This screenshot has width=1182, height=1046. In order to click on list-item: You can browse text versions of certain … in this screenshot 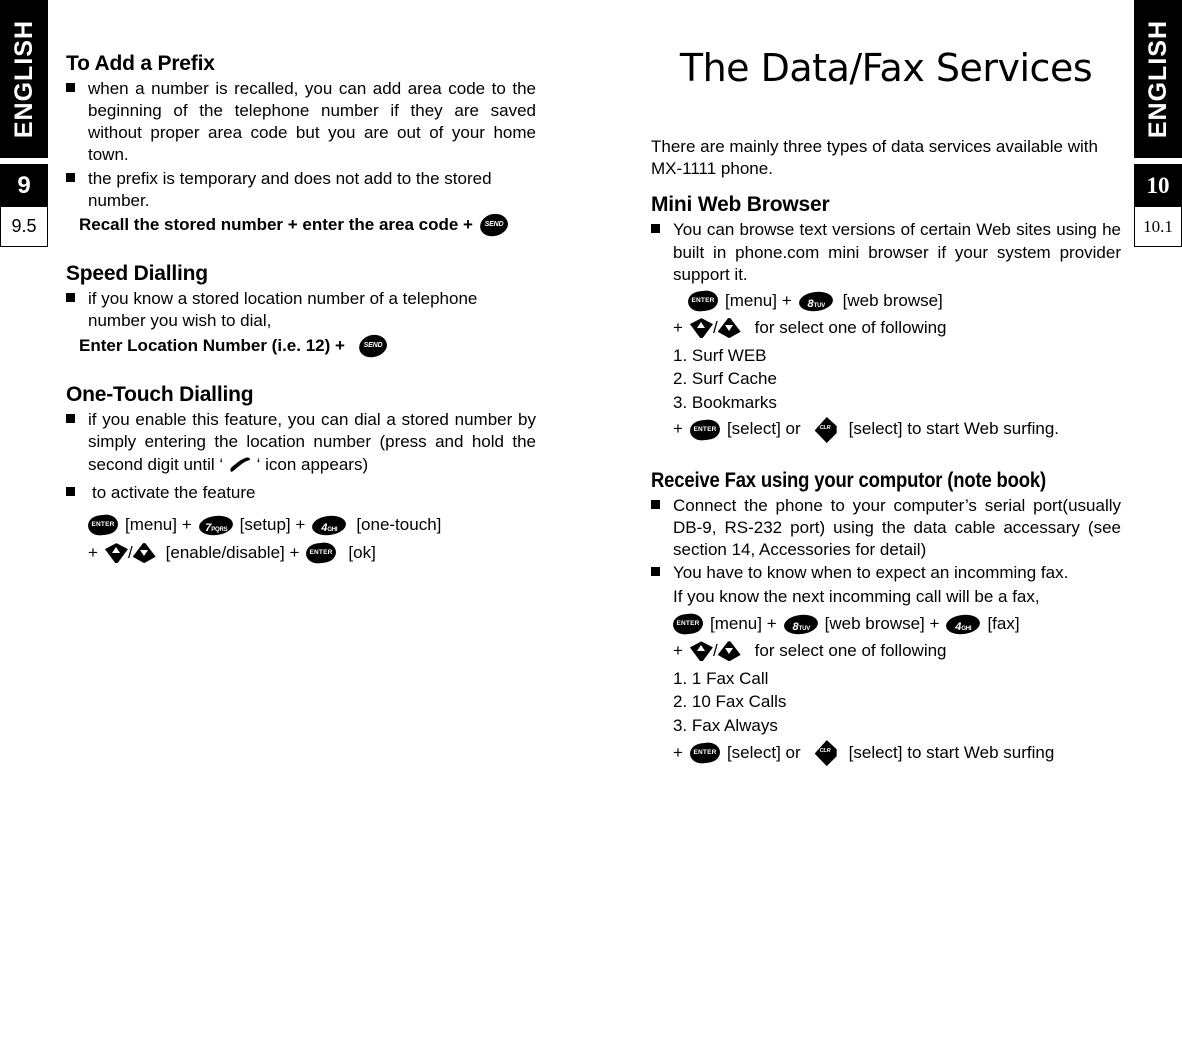, I will do `click(886, 252)`.